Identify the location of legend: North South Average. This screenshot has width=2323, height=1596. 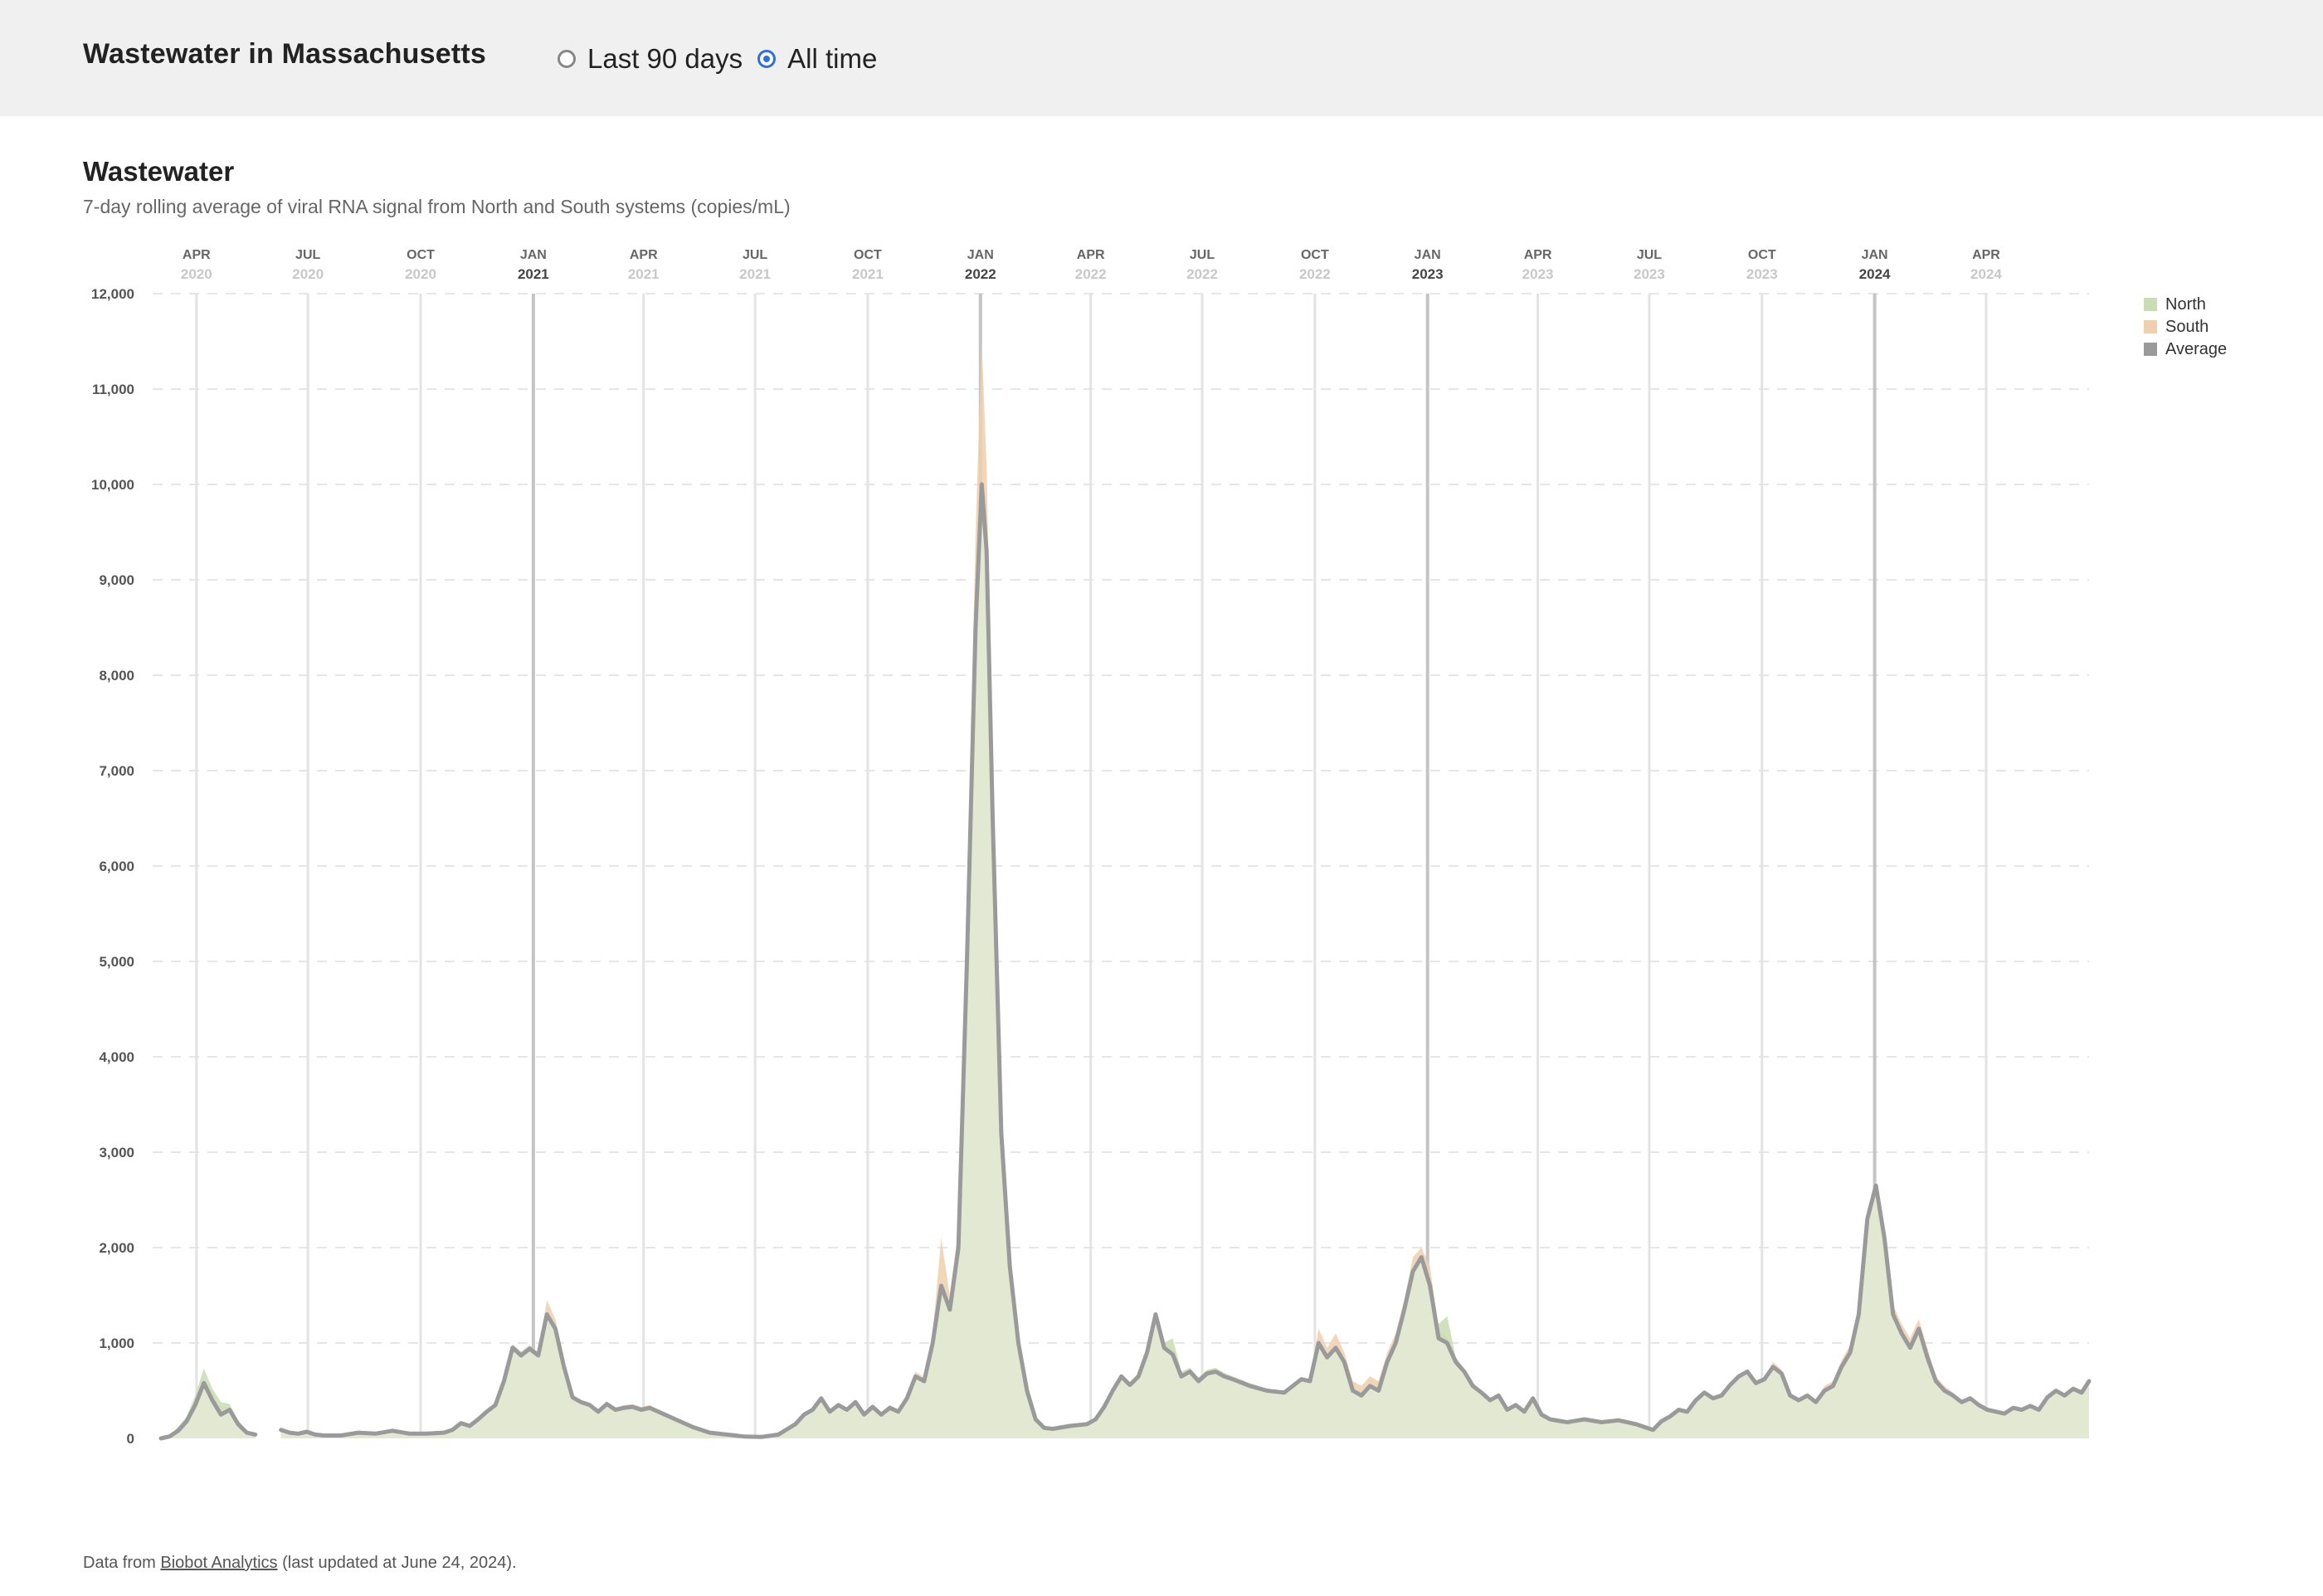
(2185, 326).